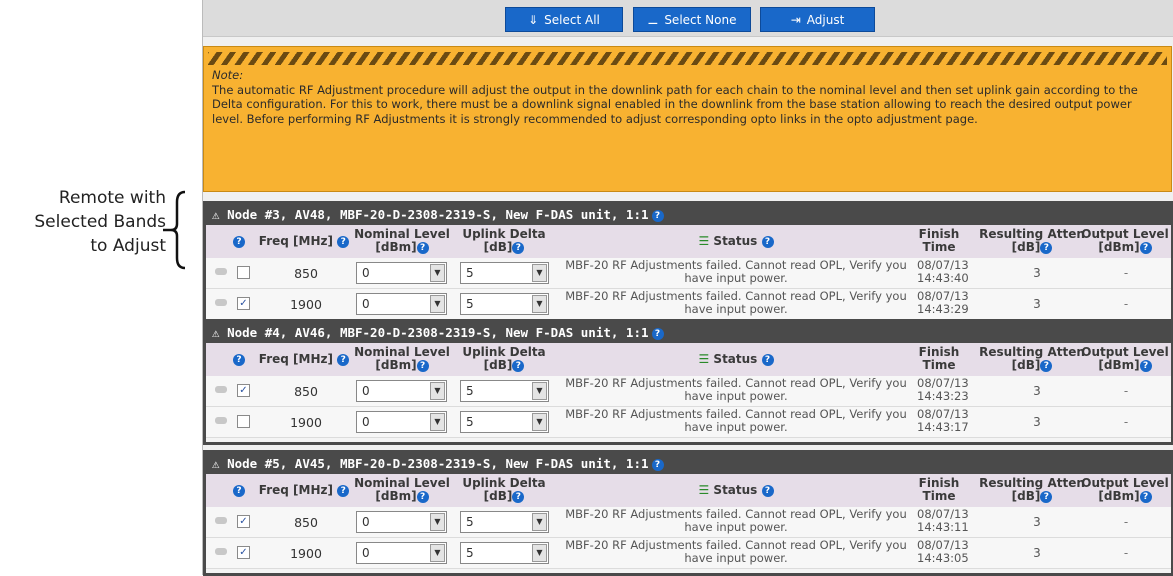  I want to click on adjust-button: ⇥ Adjust, so click(817, 19).